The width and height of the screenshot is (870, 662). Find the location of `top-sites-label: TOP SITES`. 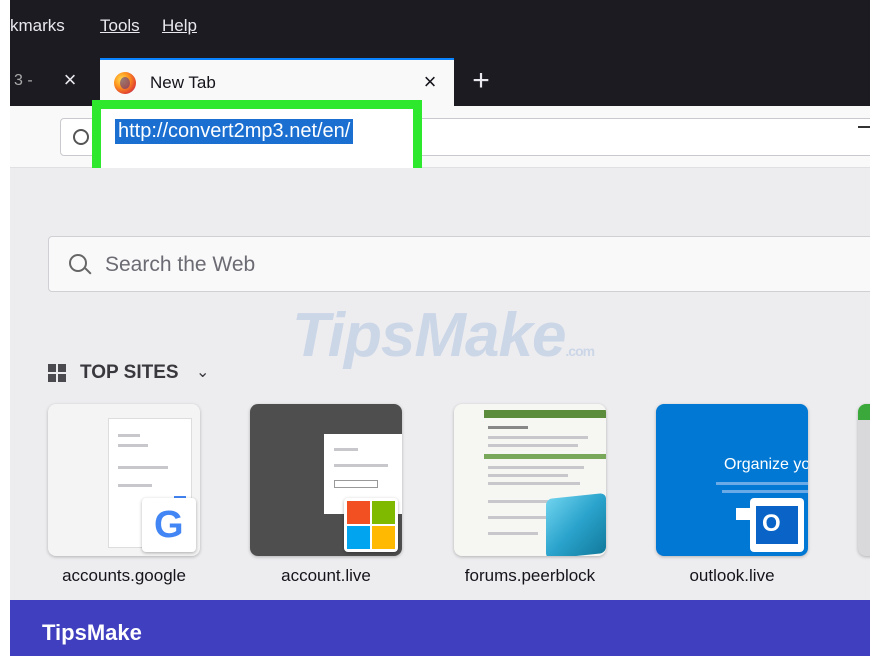

top-sites-label: TOP SITES is located at coordinates (129, 372).